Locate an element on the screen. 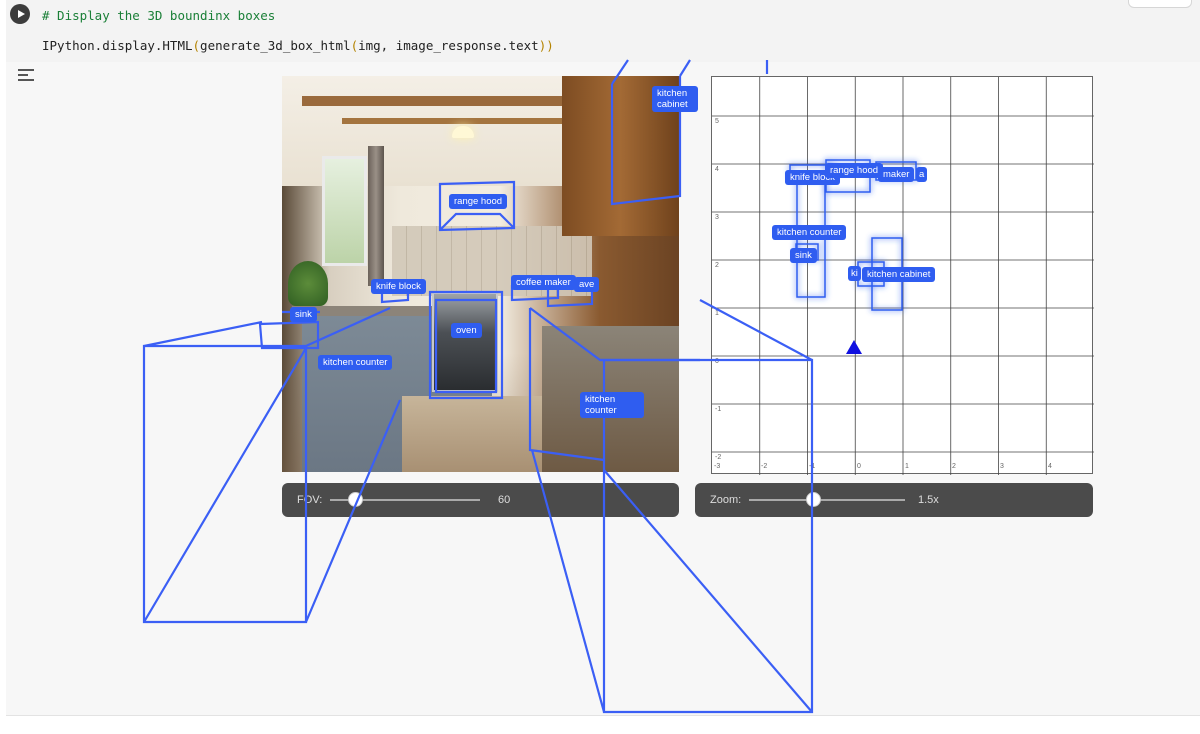 The width and height of the screenshot is (1200, 734). zoom-label: Zoom: is located at coordinates (726, 500).